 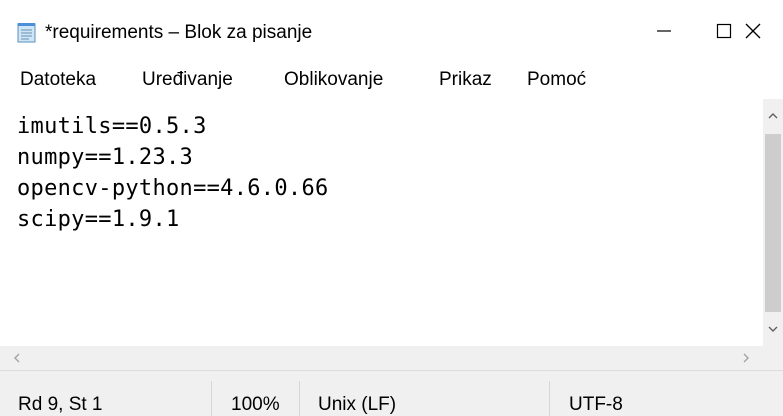 What do you see at coordinates (187, 80) in the screenshot?
I see `menu-edit: Uređivanje` at bounding box center [187, 80].